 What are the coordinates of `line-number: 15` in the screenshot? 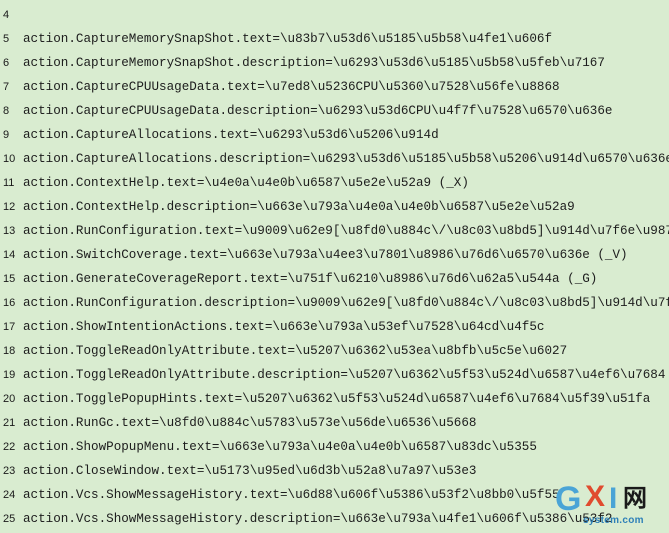 It's located at (9, 279).